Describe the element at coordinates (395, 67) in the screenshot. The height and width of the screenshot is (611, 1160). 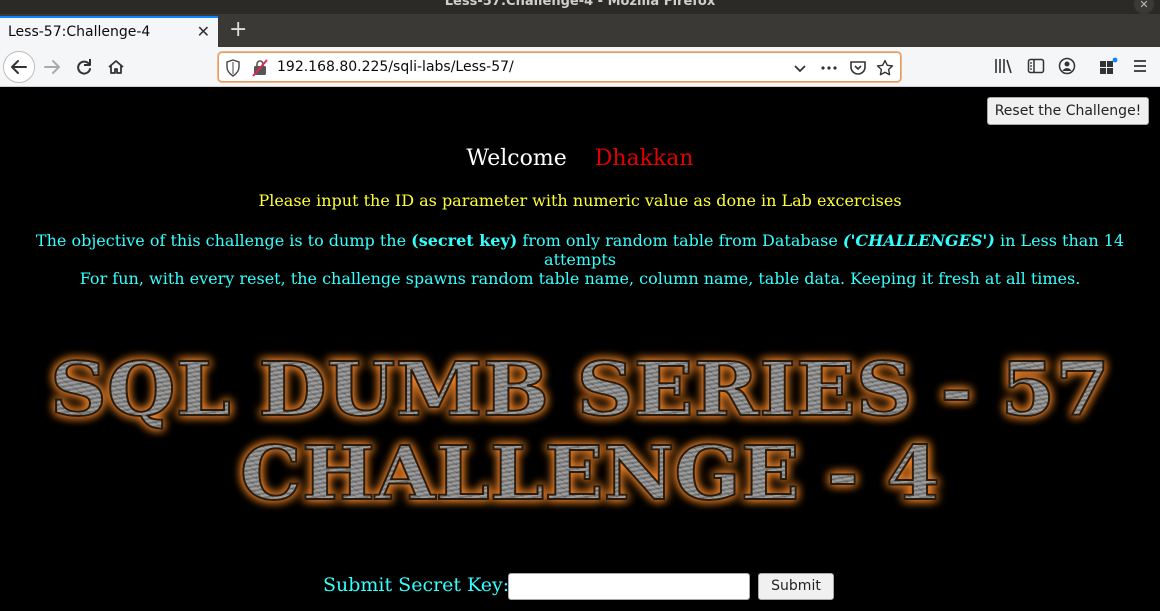
I see `url-text: 192.168.80.225/sqli-labs/Less-57/` at that location.